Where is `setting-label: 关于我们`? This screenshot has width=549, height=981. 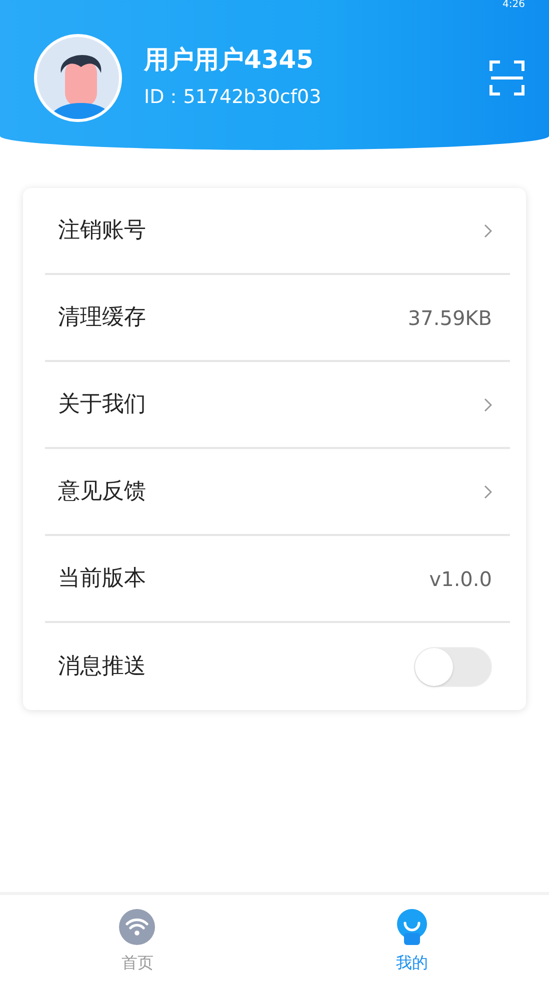 setting-label: 关于我们 is located at coordinates (102, 405).